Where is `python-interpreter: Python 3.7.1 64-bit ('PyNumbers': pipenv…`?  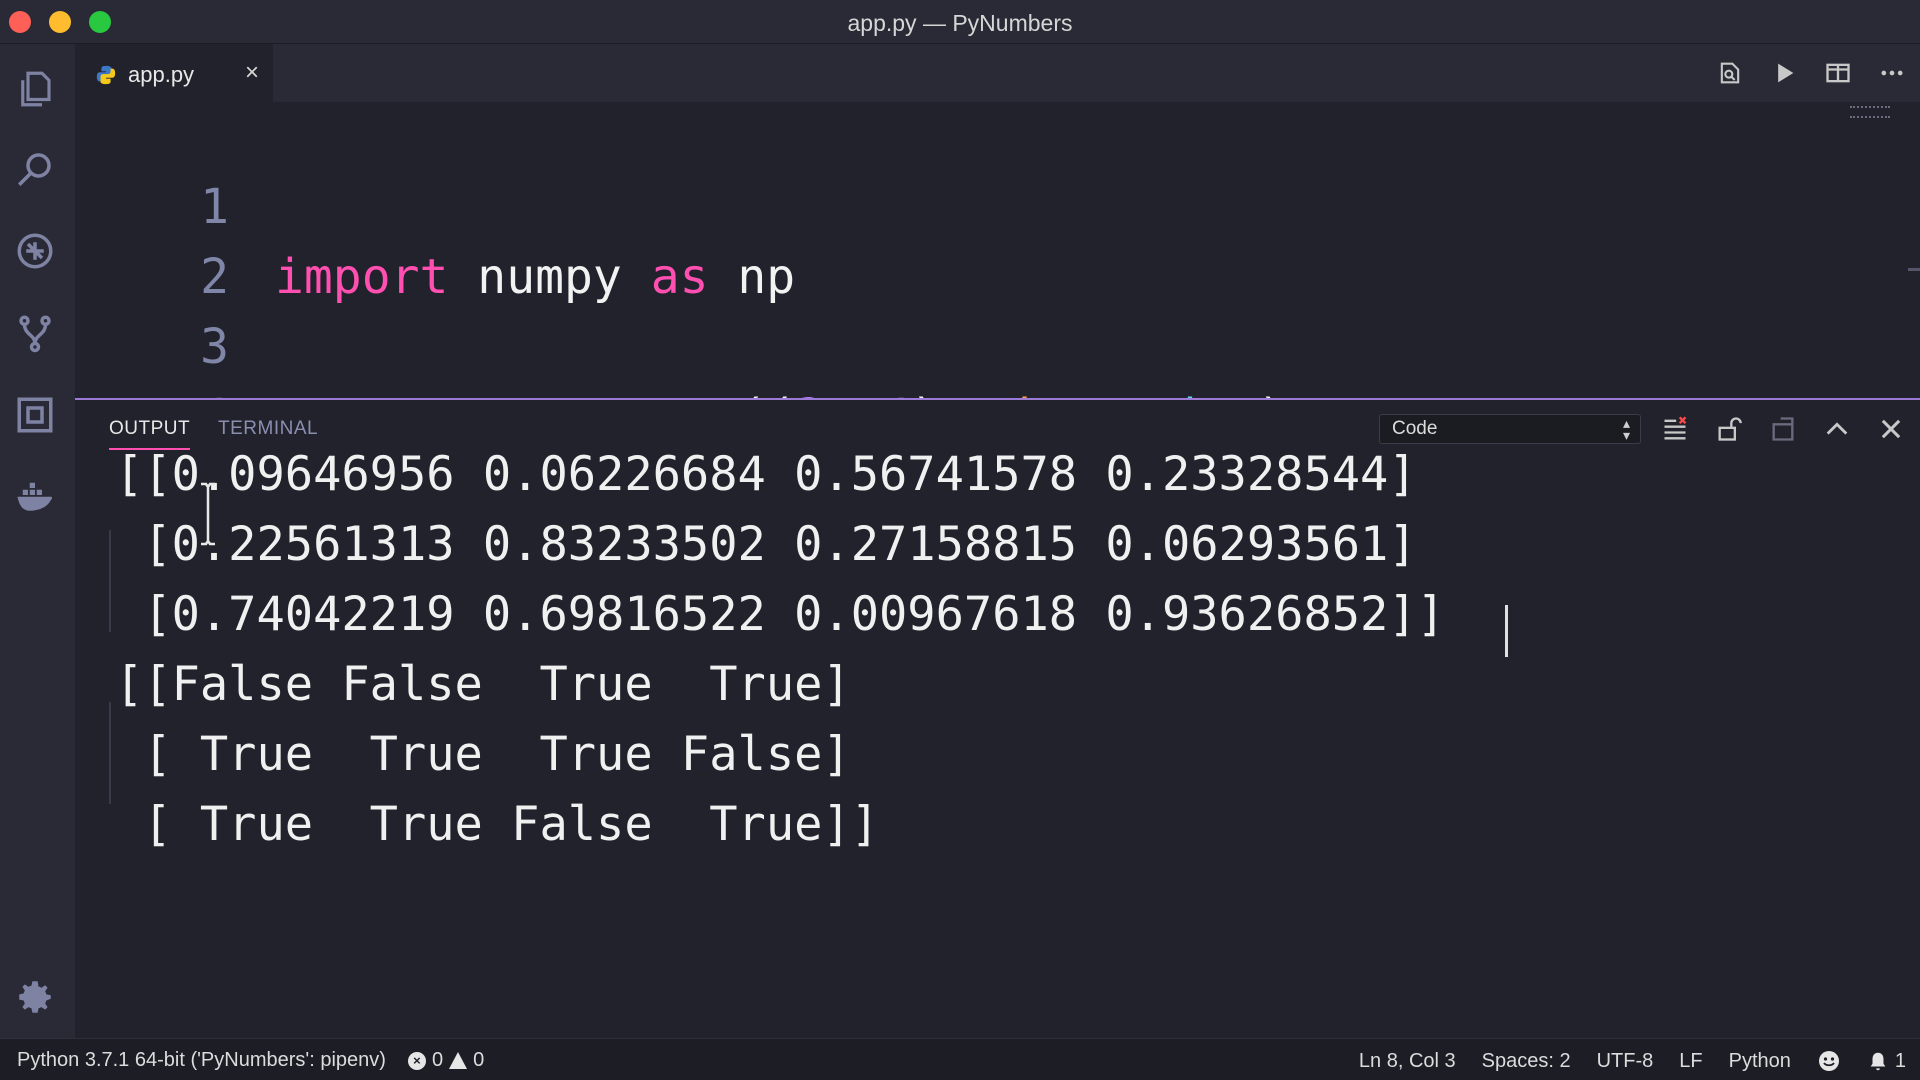
python-interpreter: Python 3.7.1 64-bit ('PyNumbers': pipenv… is located at coordinates (201, 1060).